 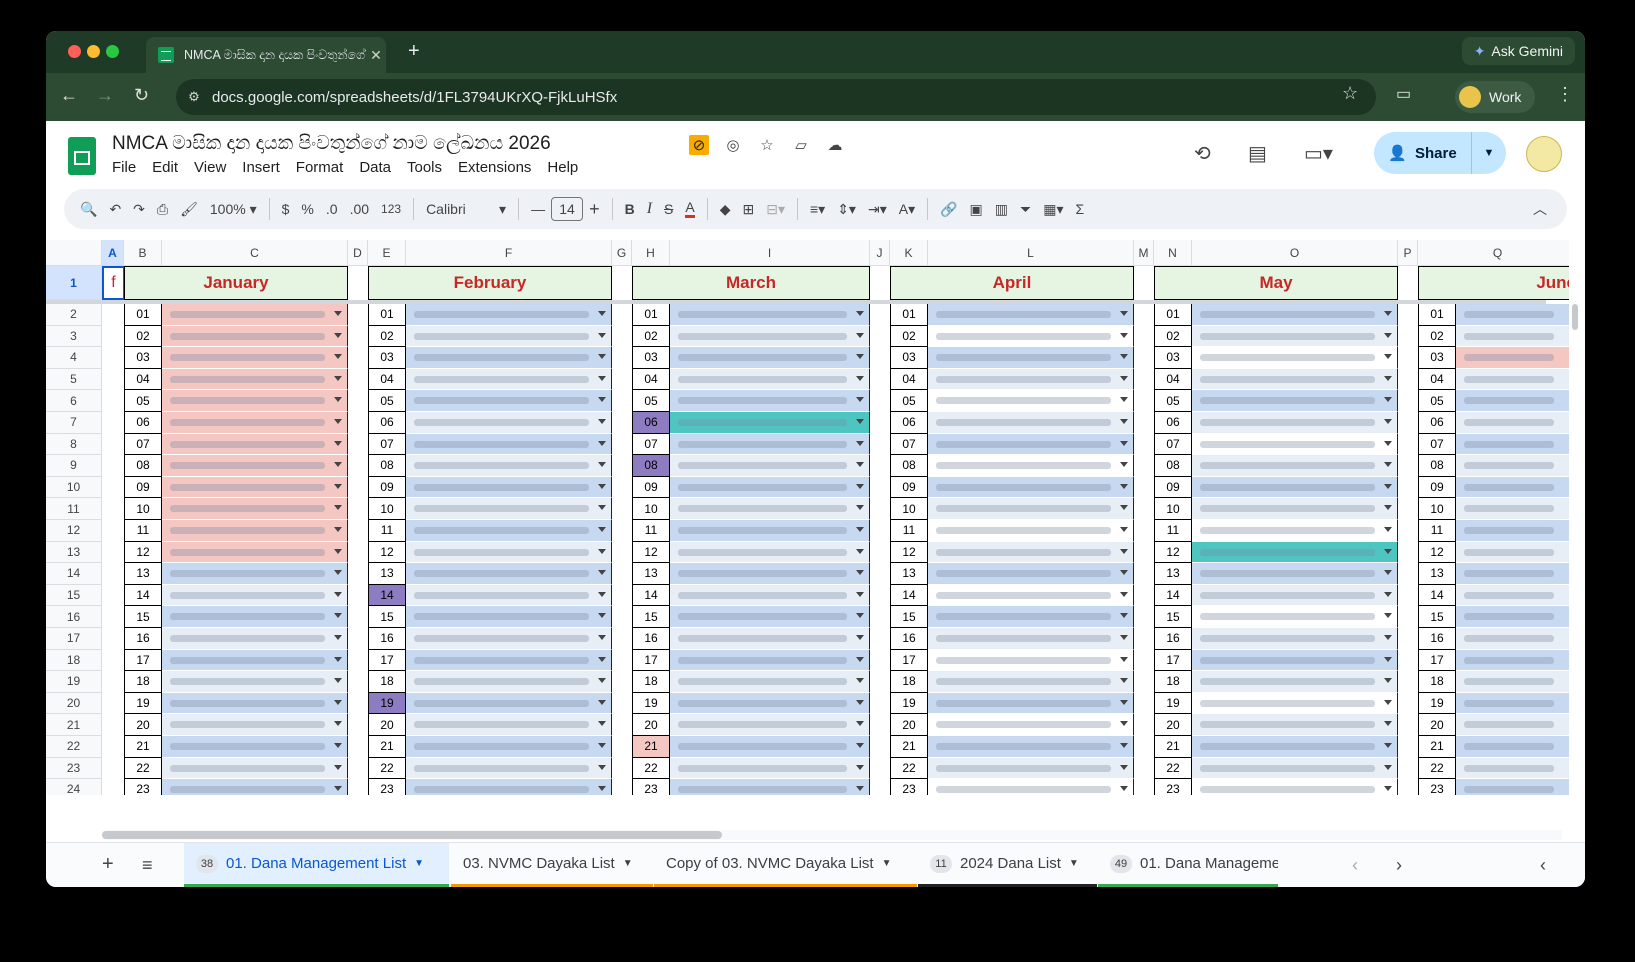 I want to click on month-header-april: April, so click(x=1012, y=283).